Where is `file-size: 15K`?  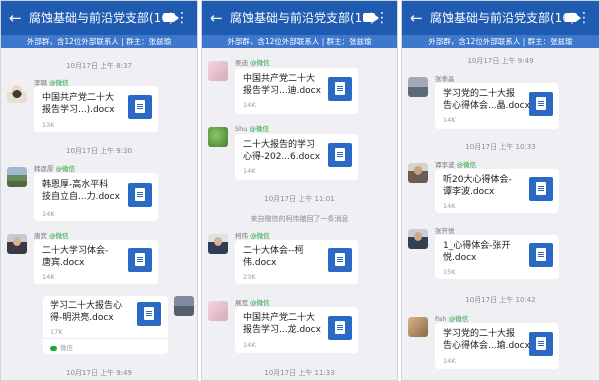
file-size: 15K is located at coordinates (449, 272).